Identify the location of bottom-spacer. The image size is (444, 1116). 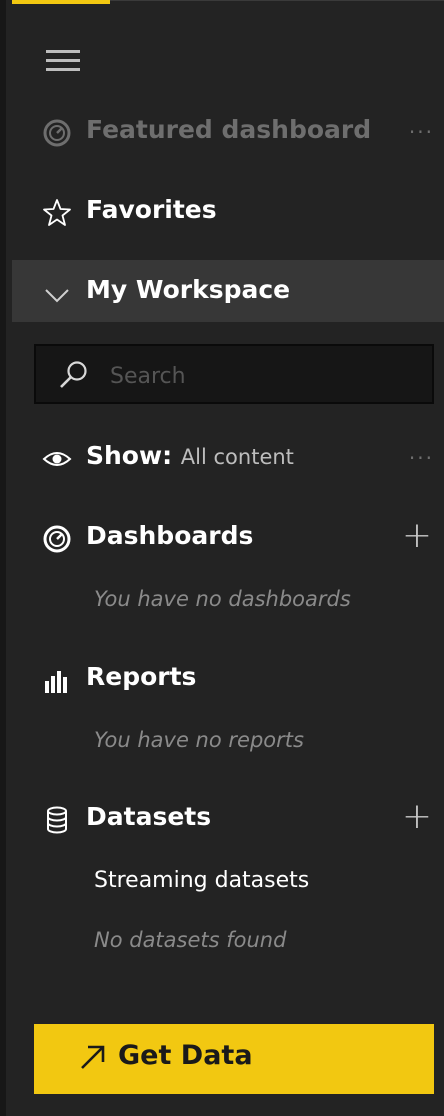
(228, 1106).